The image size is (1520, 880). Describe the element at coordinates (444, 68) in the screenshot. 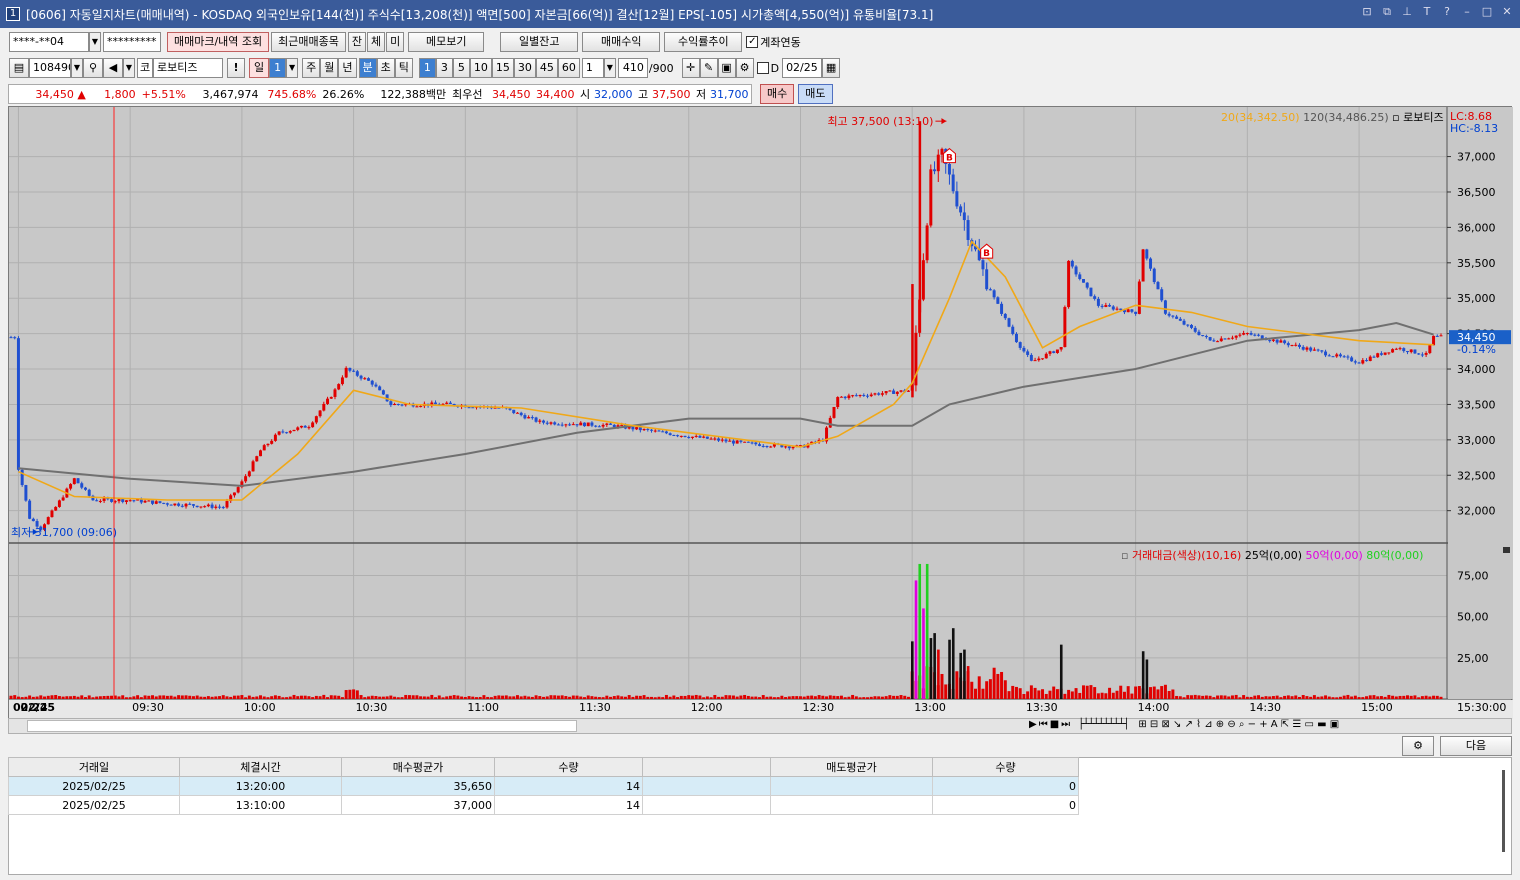

I see `interval-3-button: 3` at that location.